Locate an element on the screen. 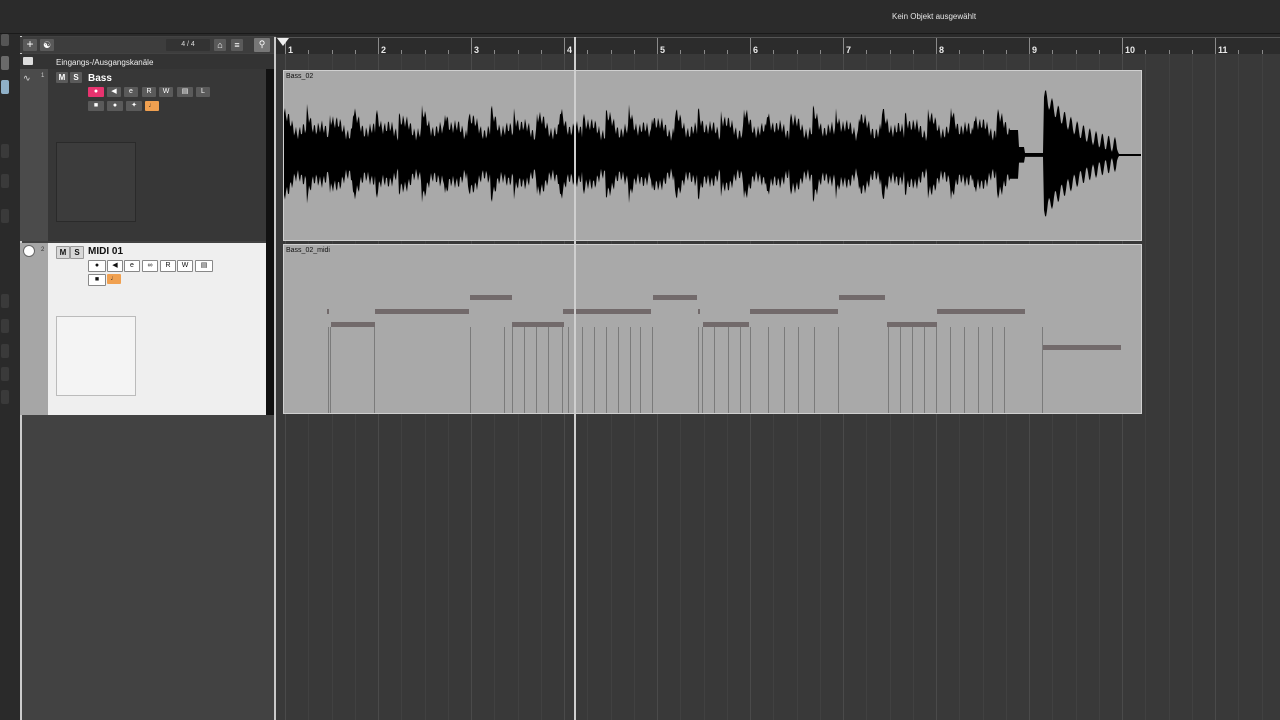 Image resolution: width=1280 pixels, height=720 pixels. freeze-icon: ● is located at coordinates (115, 106).